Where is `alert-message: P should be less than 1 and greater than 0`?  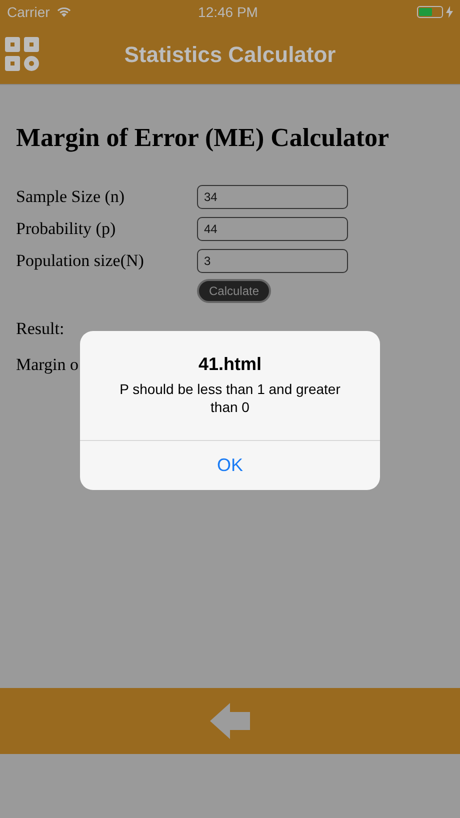 alert-message: P should be less than 1 and greater than 0 is located at coordinates (230, 398).